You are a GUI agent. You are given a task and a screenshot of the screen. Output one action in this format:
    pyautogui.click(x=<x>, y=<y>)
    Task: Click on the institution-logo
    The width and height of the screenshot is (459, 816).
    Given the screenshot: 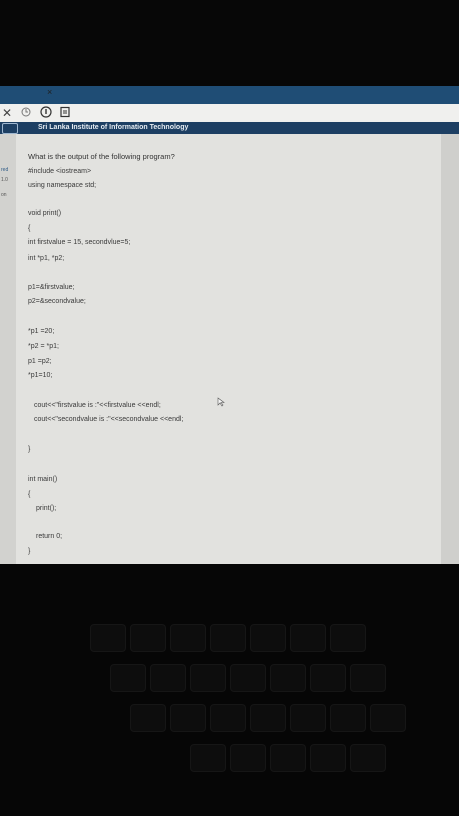 What is the action you would take?
    pyautogui.click(x=10, y=128)
    